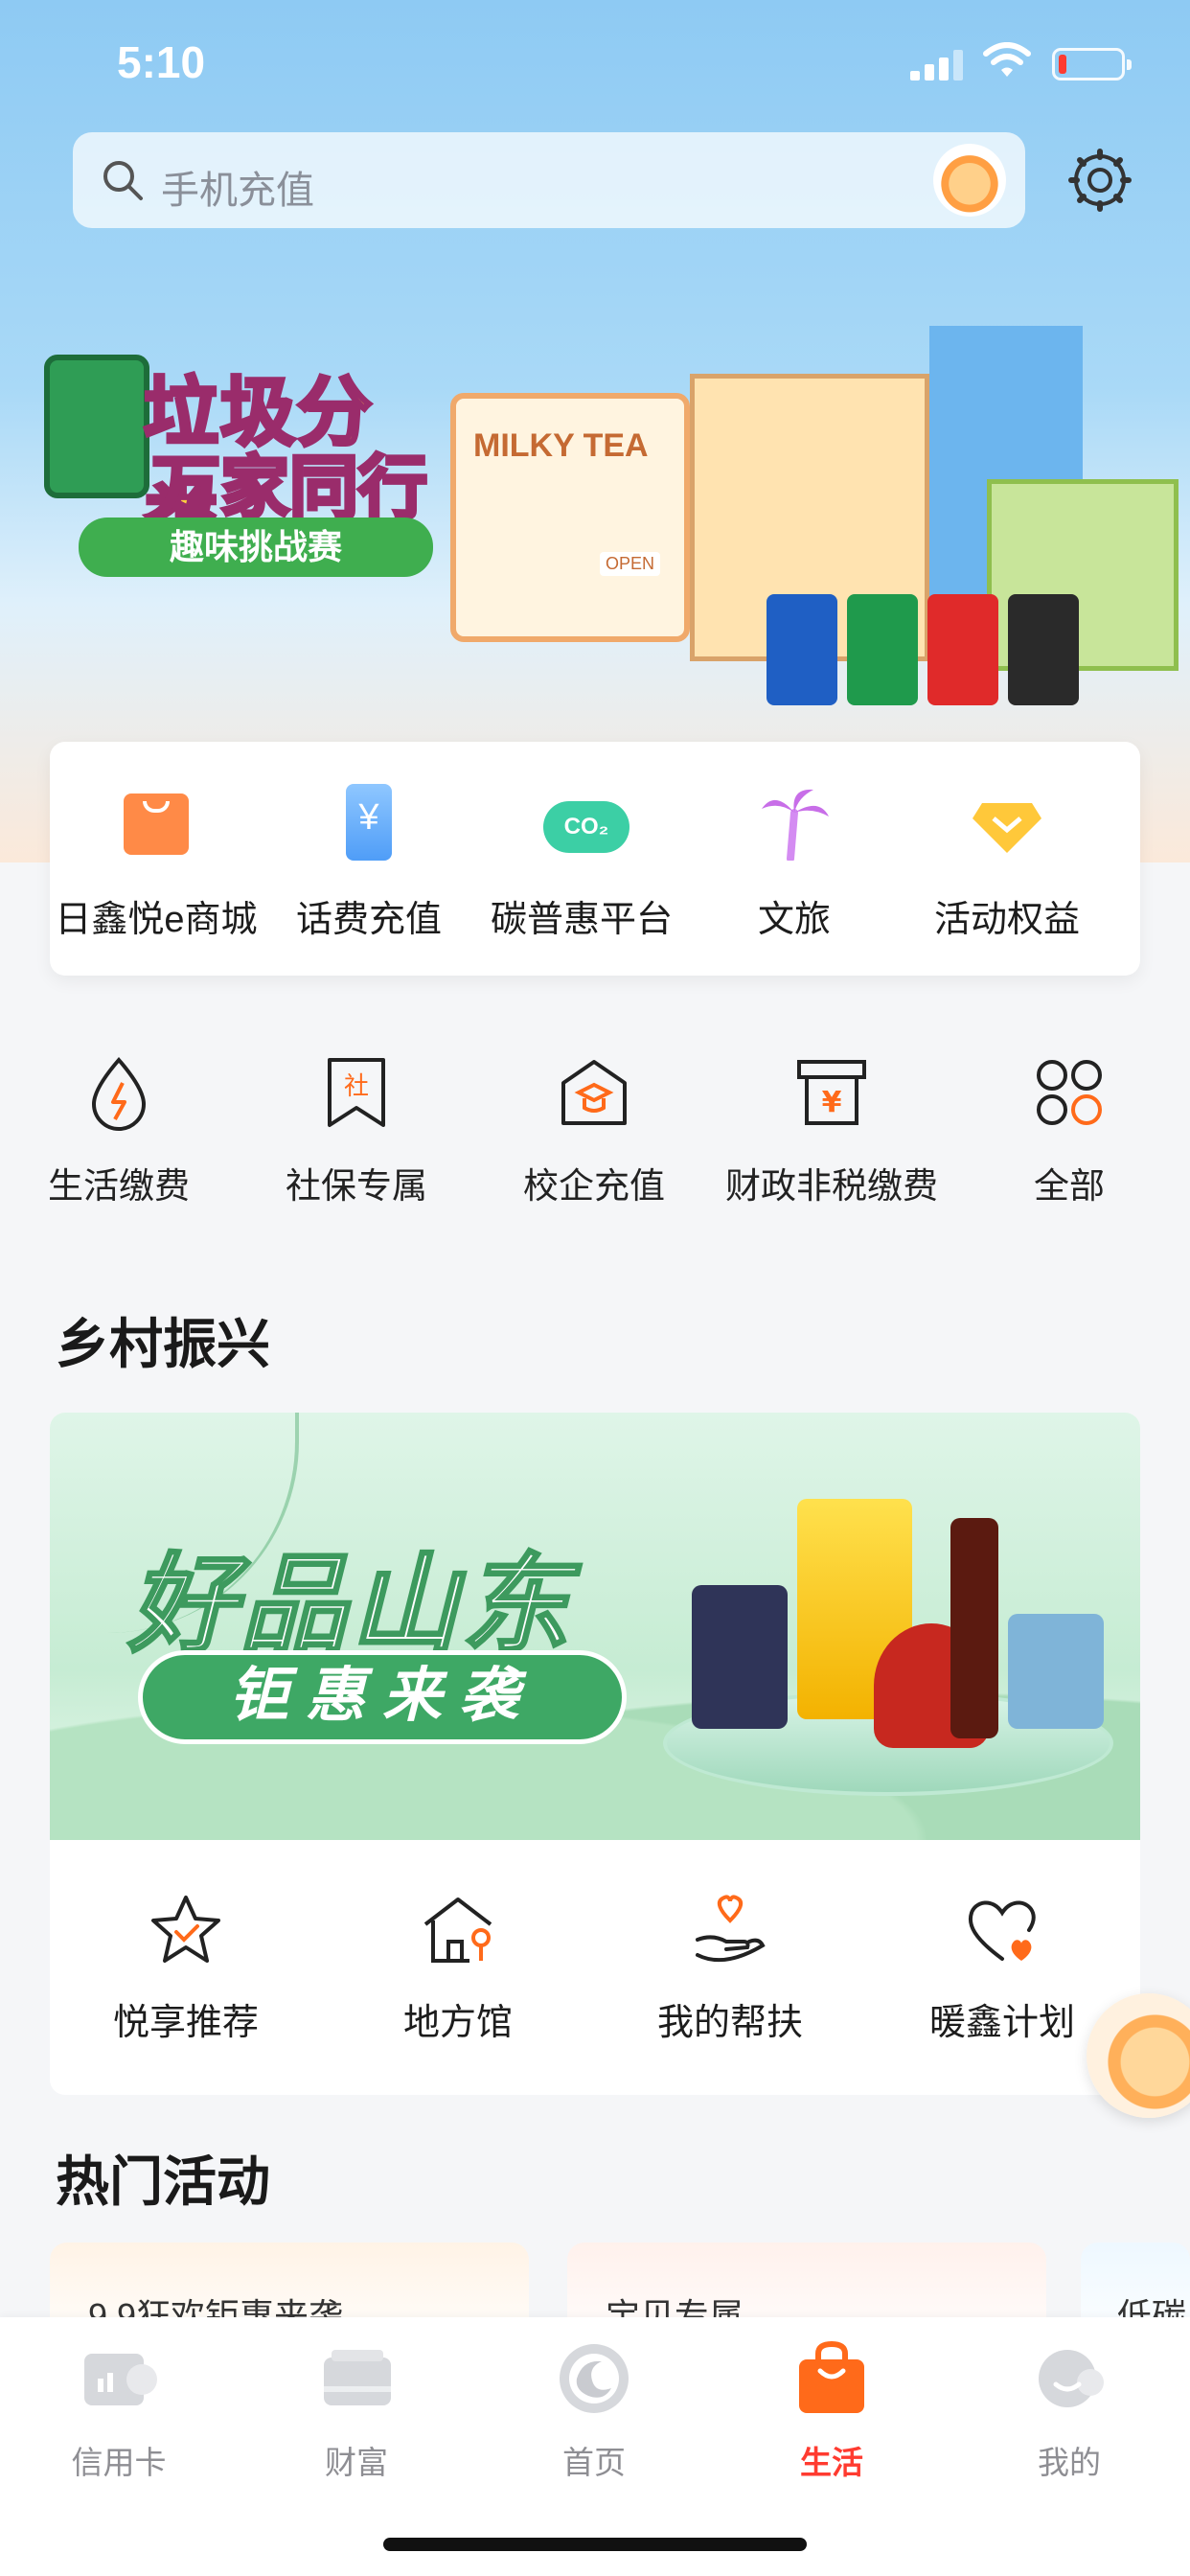  What do you see at coordinates (883, 649) in the screenshot?
I see `food-waste-bin-icon` at bounding box center [883, 649].